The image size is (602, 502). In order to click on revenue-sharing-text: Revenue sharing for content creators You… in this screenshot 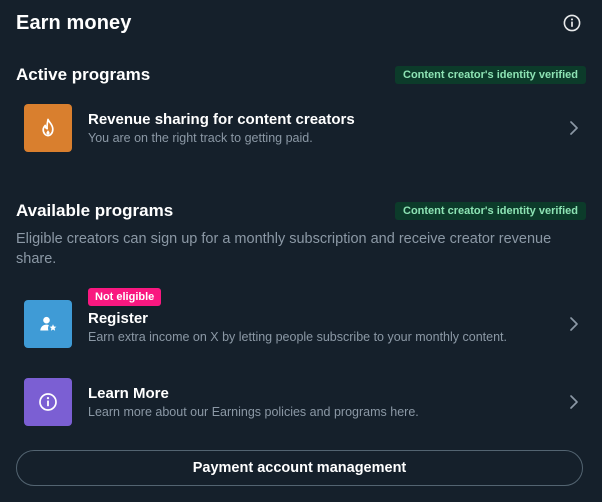, I will do `click(325, 128)`.